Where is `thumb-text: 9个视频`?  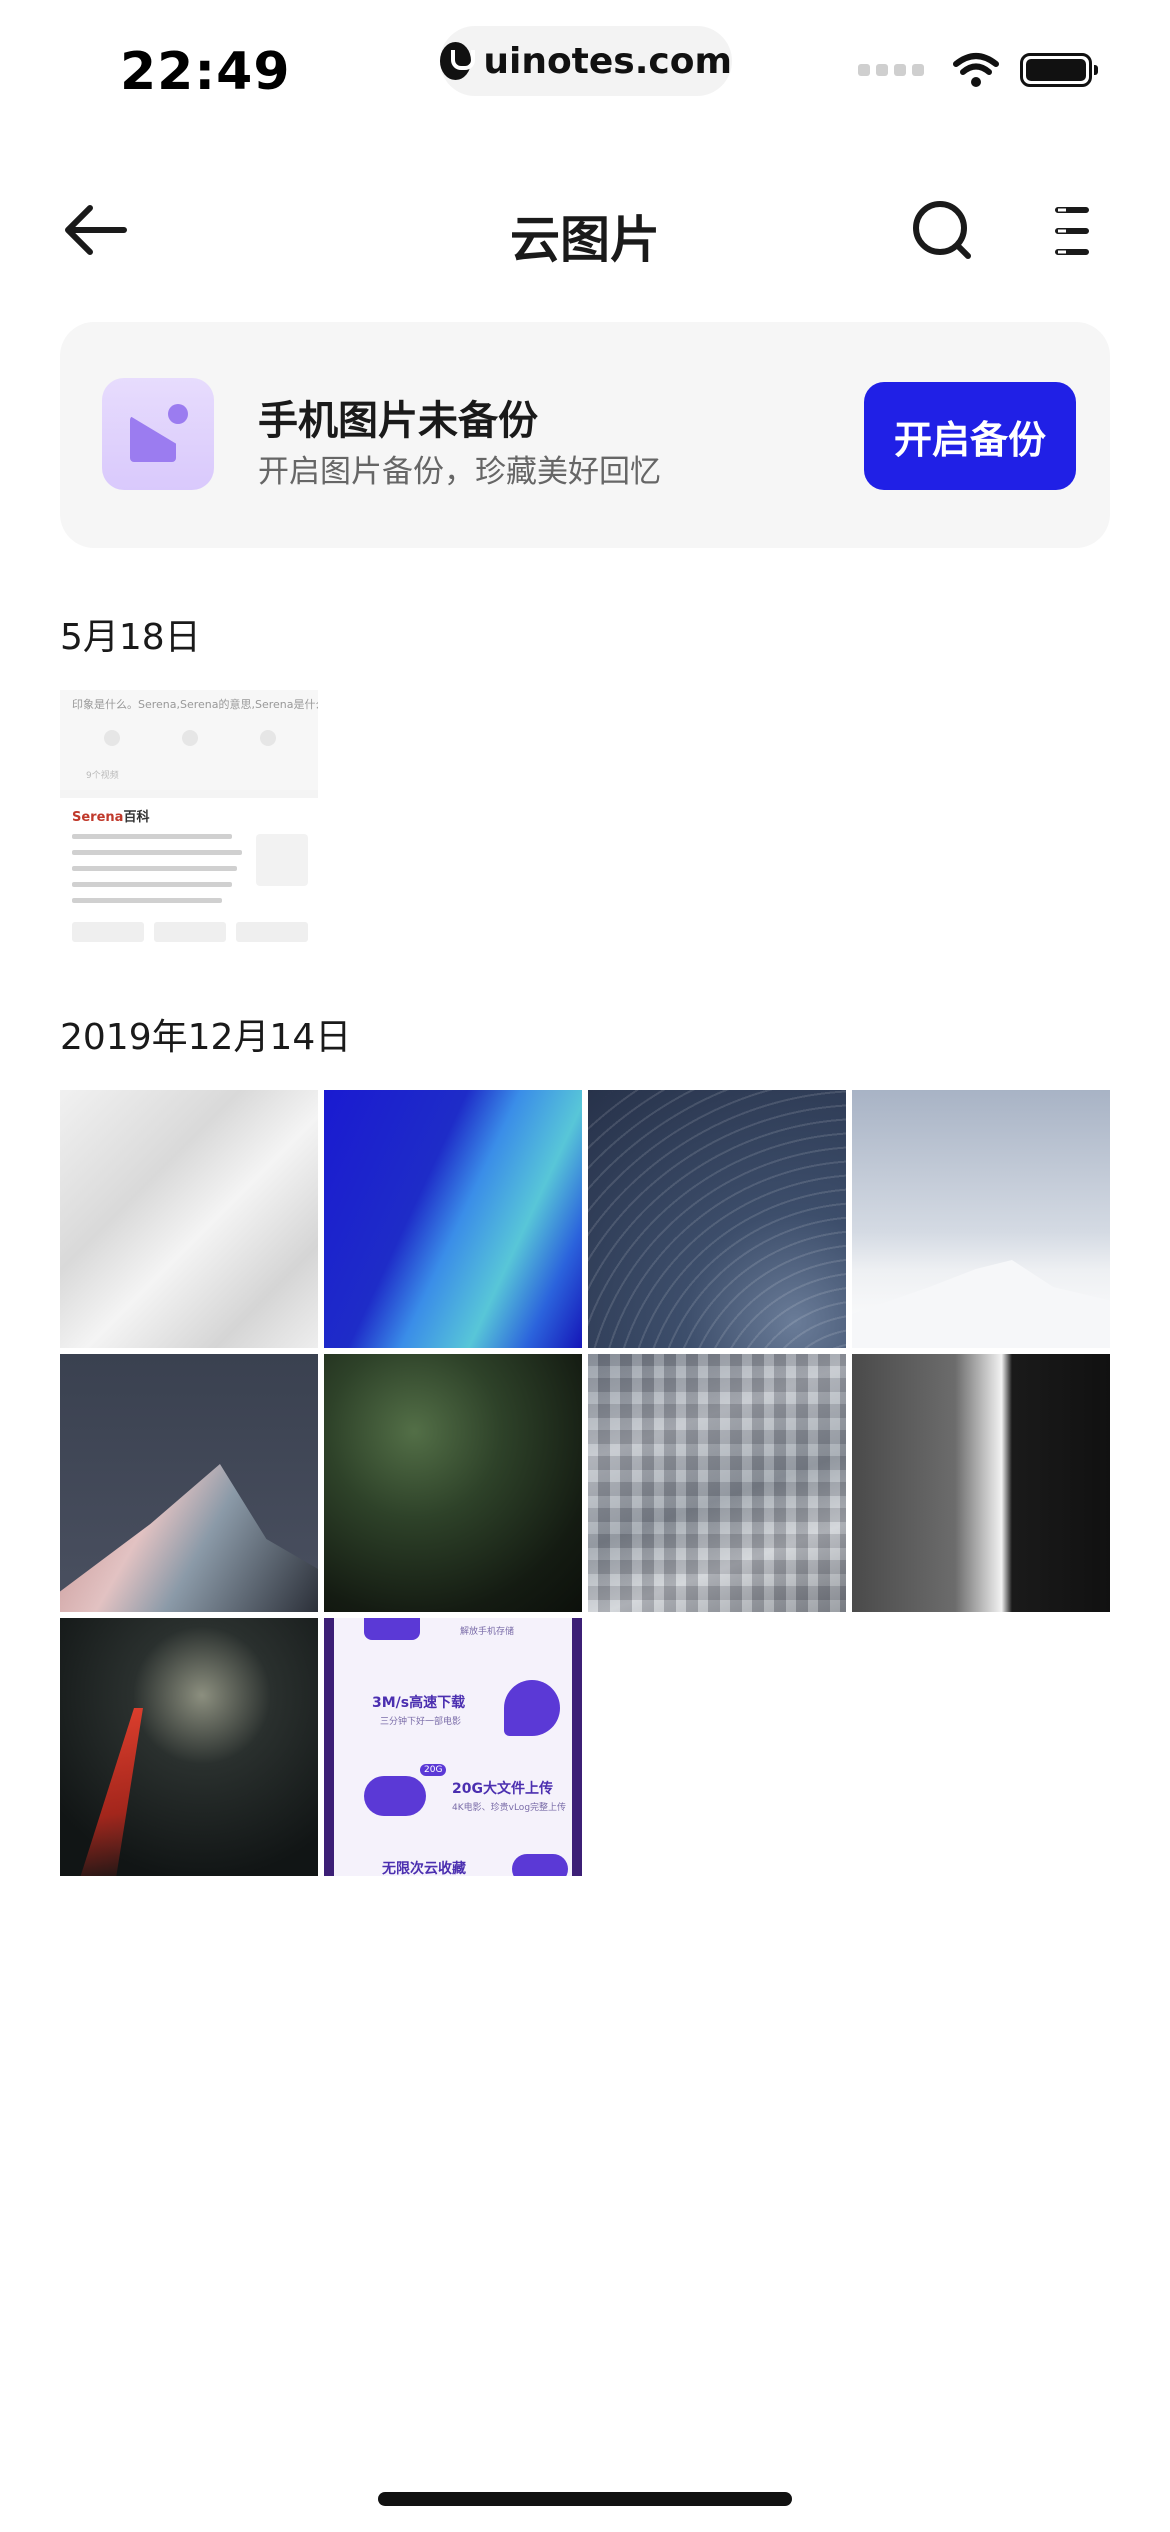
thumb-text: 9个视频 is located at coordinates (102, 776).